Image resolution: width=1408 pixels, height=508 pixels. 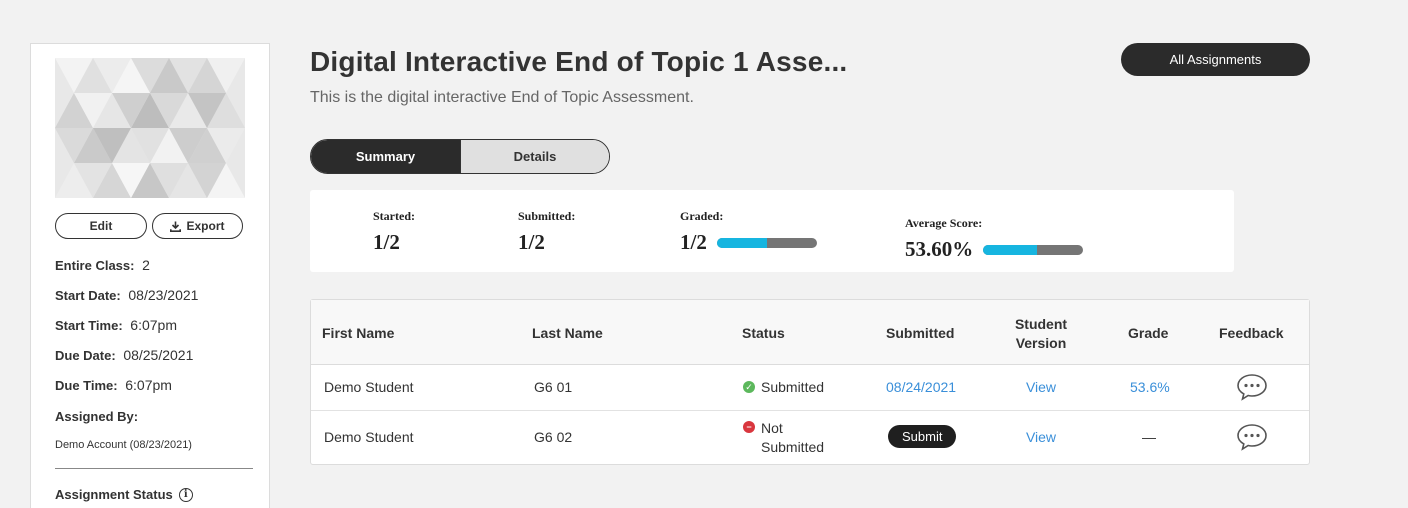 I want to click on due-date-label: Due Date:, so click(x=85, y=355).